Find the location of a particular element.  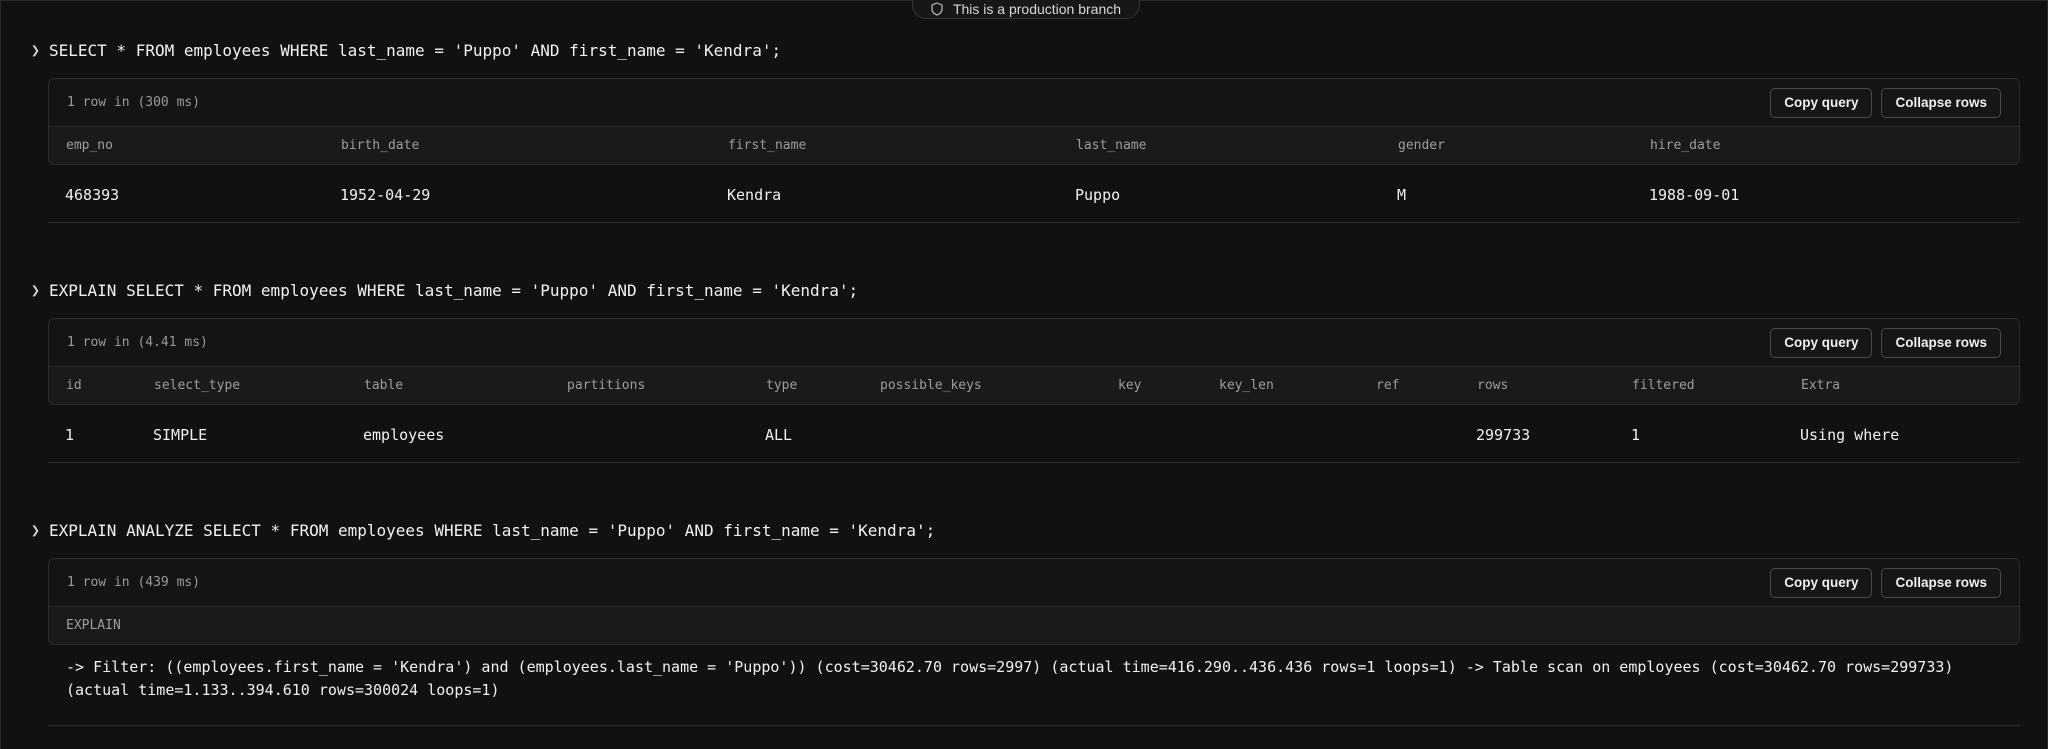

table-cell: SIMPLE is located at coordinates (180, 434).